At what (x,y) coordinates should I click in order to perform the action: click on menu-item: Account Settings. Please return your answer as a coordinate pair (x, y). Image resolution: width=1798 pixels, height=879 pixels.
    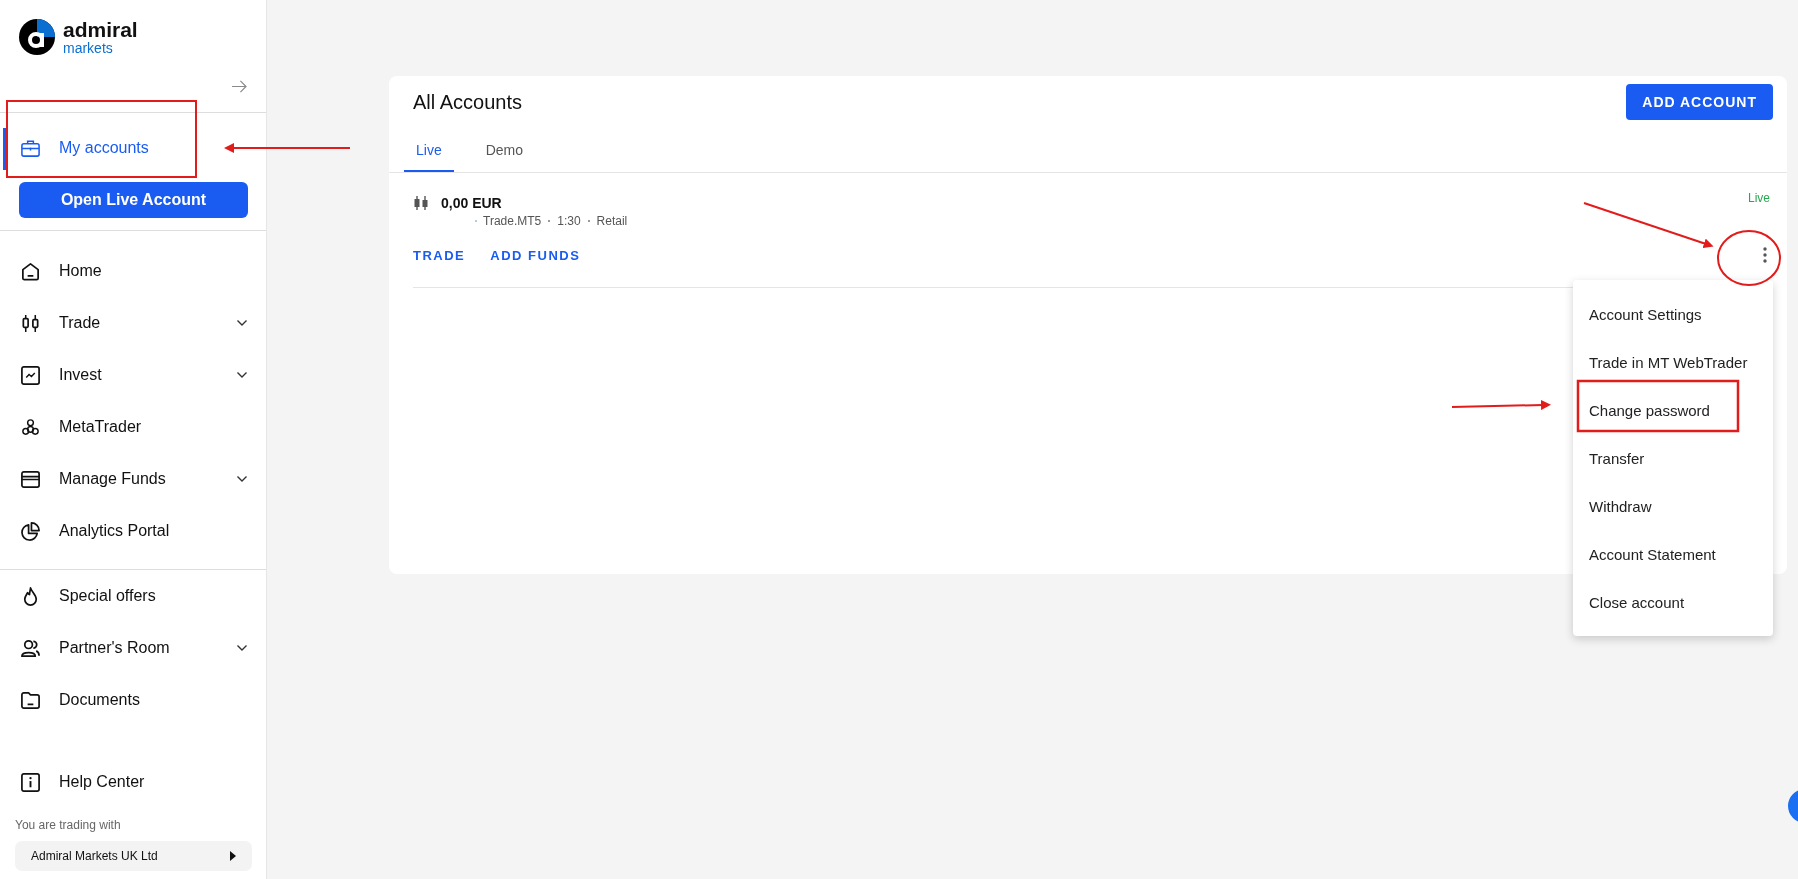
    Looking at the image, I should click on (1673, 314).